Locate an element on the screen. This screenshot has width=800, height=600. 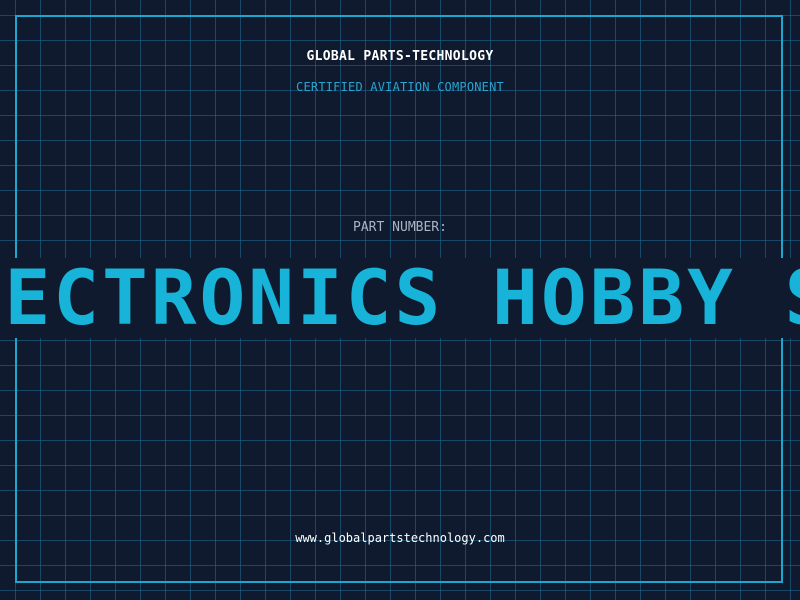
part-number-label: PART NUMBER: is located at coordinates (400, 227).